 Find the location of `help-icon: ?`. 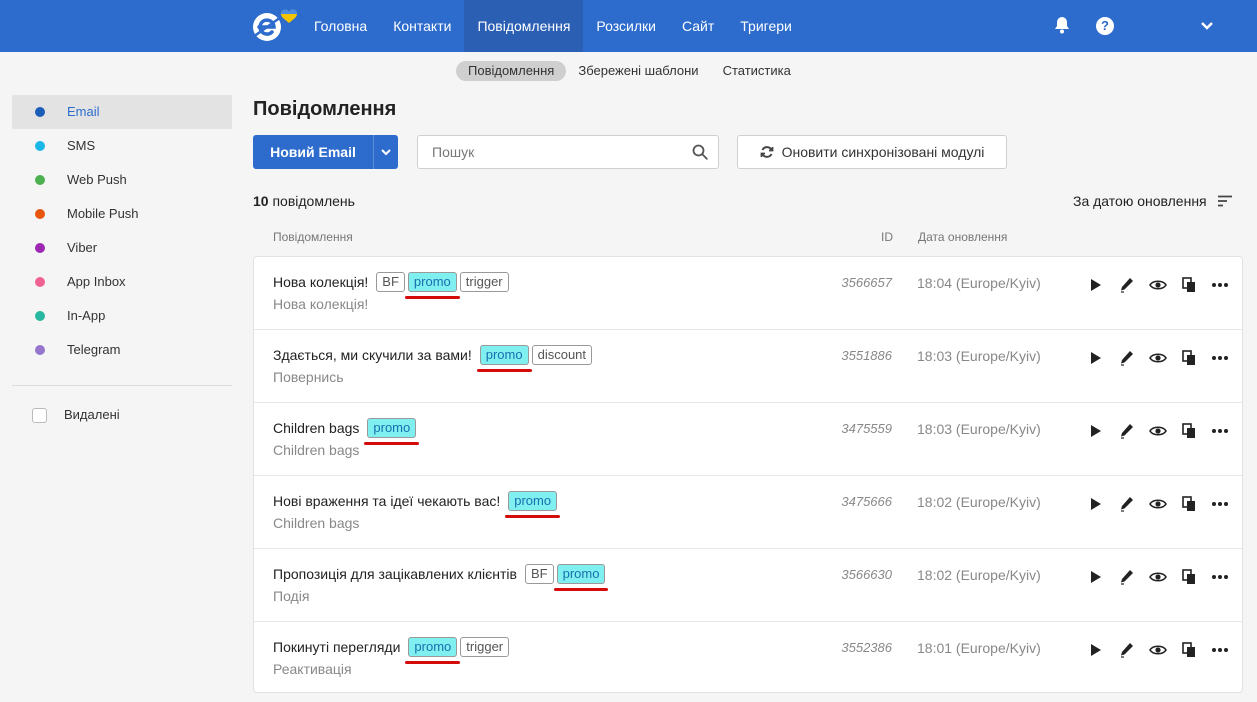

help-icon: ? is located at coordinates (1105, 26).